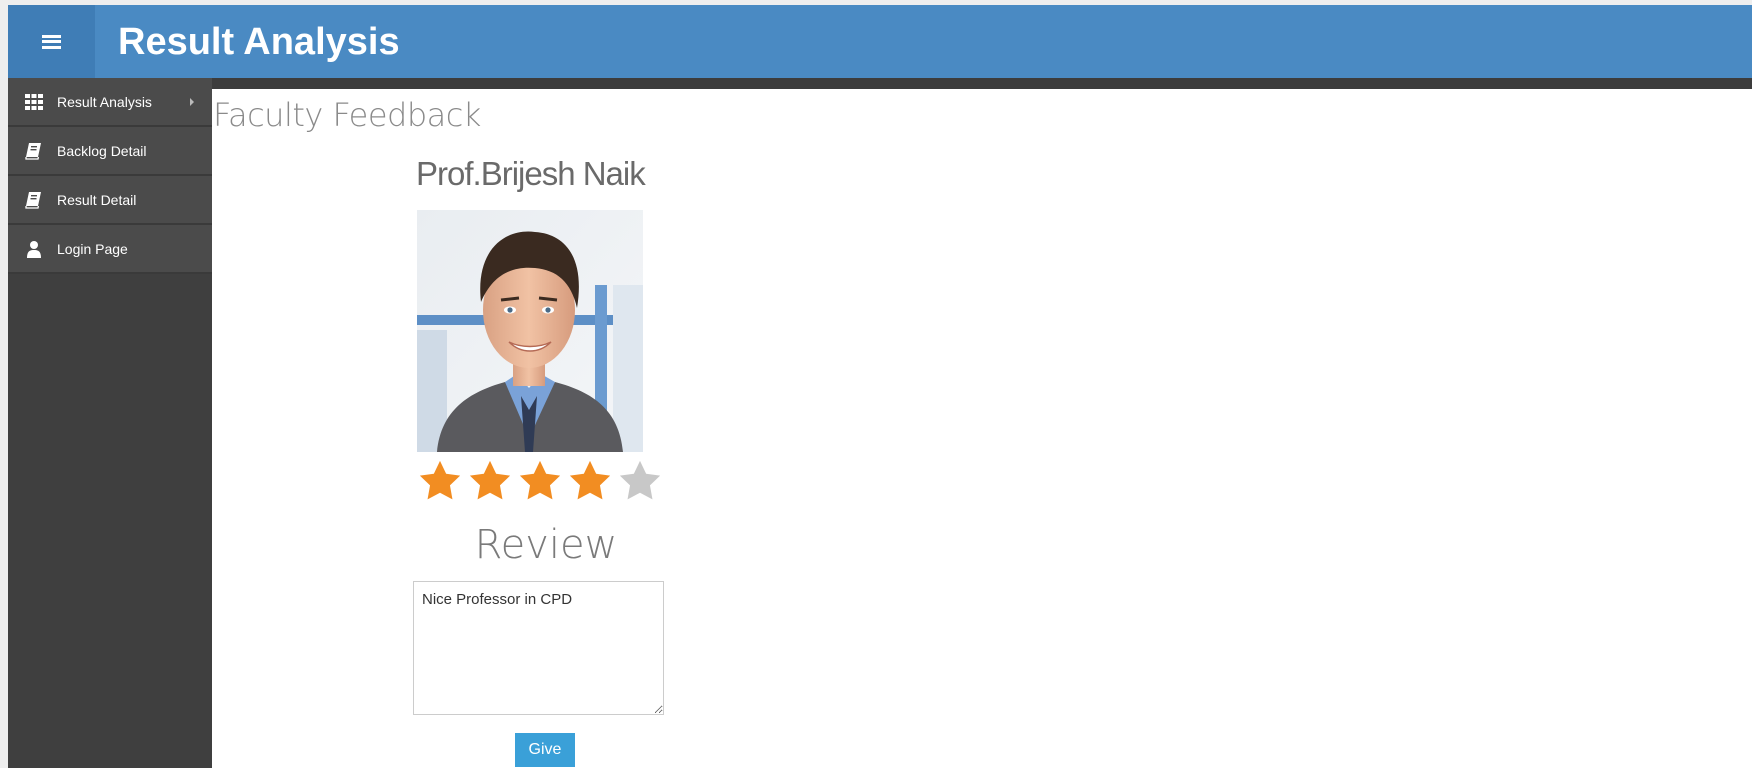 The image size is (1752, 768). What do you see at coordinates (34, 101) in the screenshot?
I see `grid-icon` at bounding box center [34, 101].